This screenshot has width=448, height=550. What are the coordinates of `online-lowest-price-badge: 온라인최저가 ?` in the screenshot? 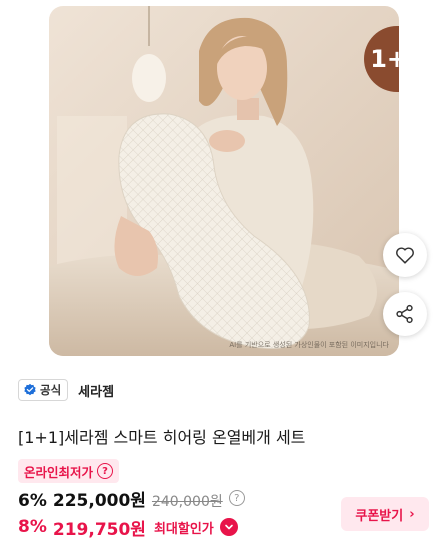 It's located at (69, 471).